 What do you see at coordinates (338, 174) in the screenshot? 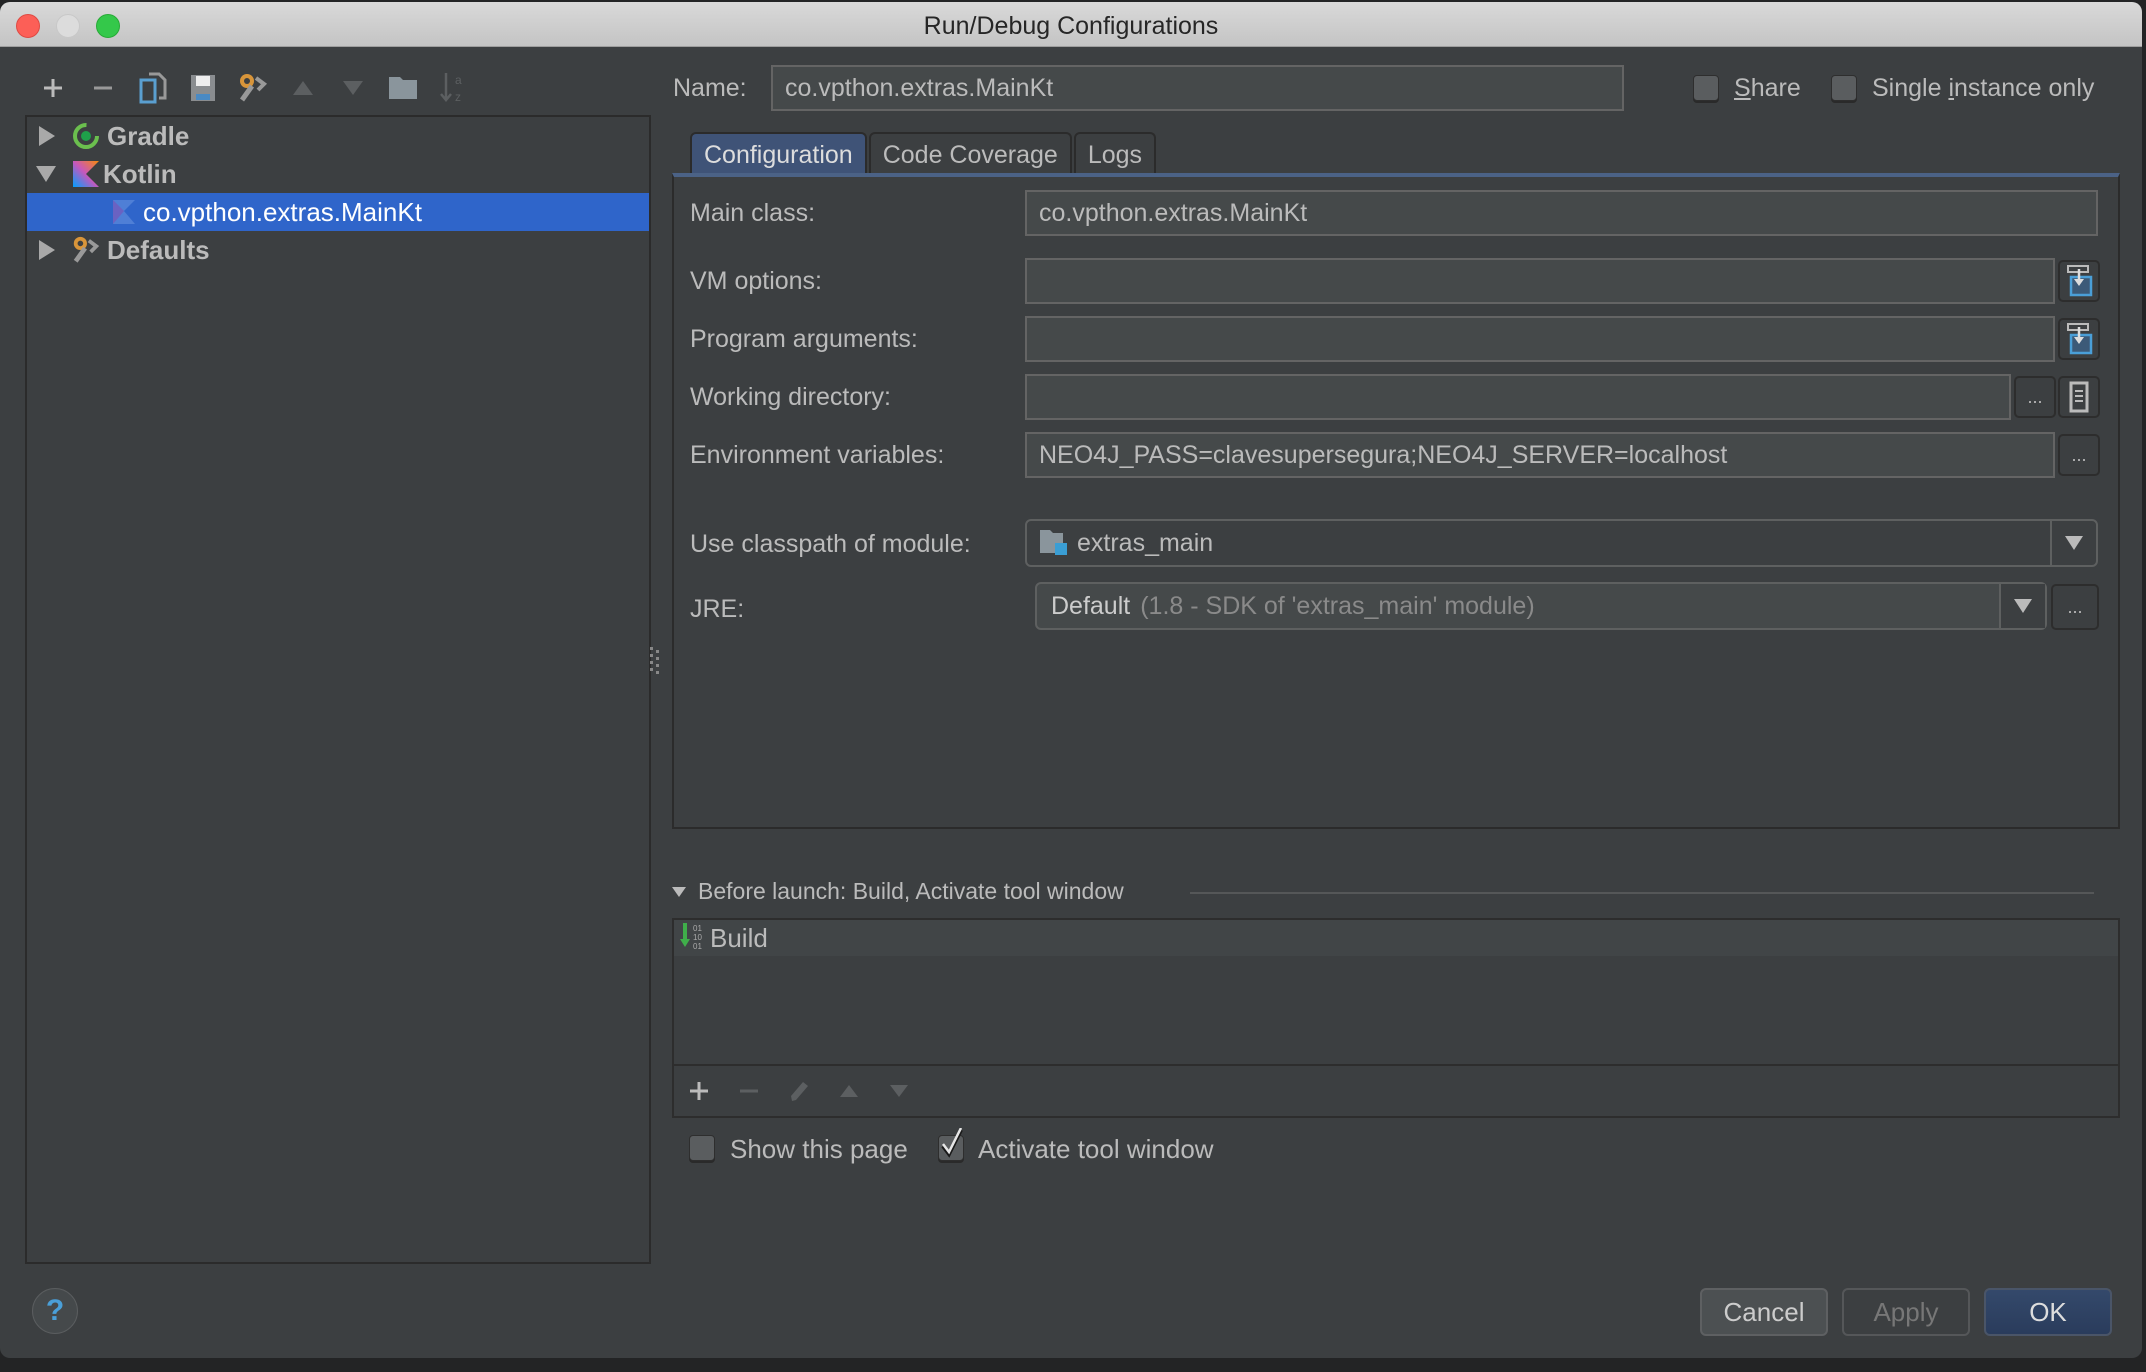
I see `tree-item-kotlin: Kotlin` at bounding box center [338, 174].